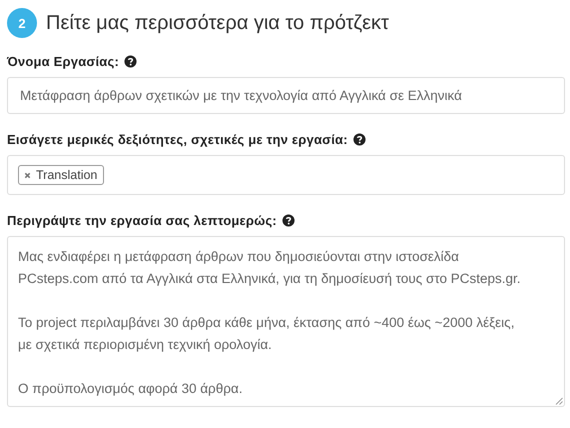 This screenshot has height=428, width=570. Describe the element at coordinates (177, 139) in the screenshot. I see `field-label: Εισάγετε μερικές δεξιότητες, σχετικές με την εργασία:` at that location.